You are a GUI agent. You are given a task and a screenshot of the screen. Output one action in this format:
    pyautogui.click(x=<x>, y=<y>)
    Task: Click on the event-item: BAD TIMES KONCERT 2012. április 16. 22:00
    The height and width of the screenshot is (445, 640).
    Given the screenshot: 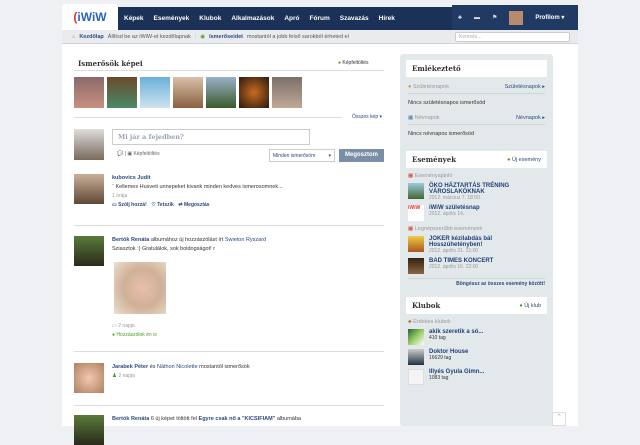 What is the action you would take?
    pyautogui.click(x=476, y=266)
    